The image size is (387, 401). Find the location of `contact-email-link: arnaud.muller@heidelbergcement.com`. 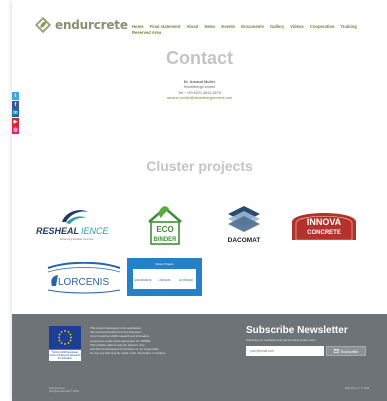

contact-email-link: arnaud.muller@heidelbergcement.com is located at coordinates (199, 98).